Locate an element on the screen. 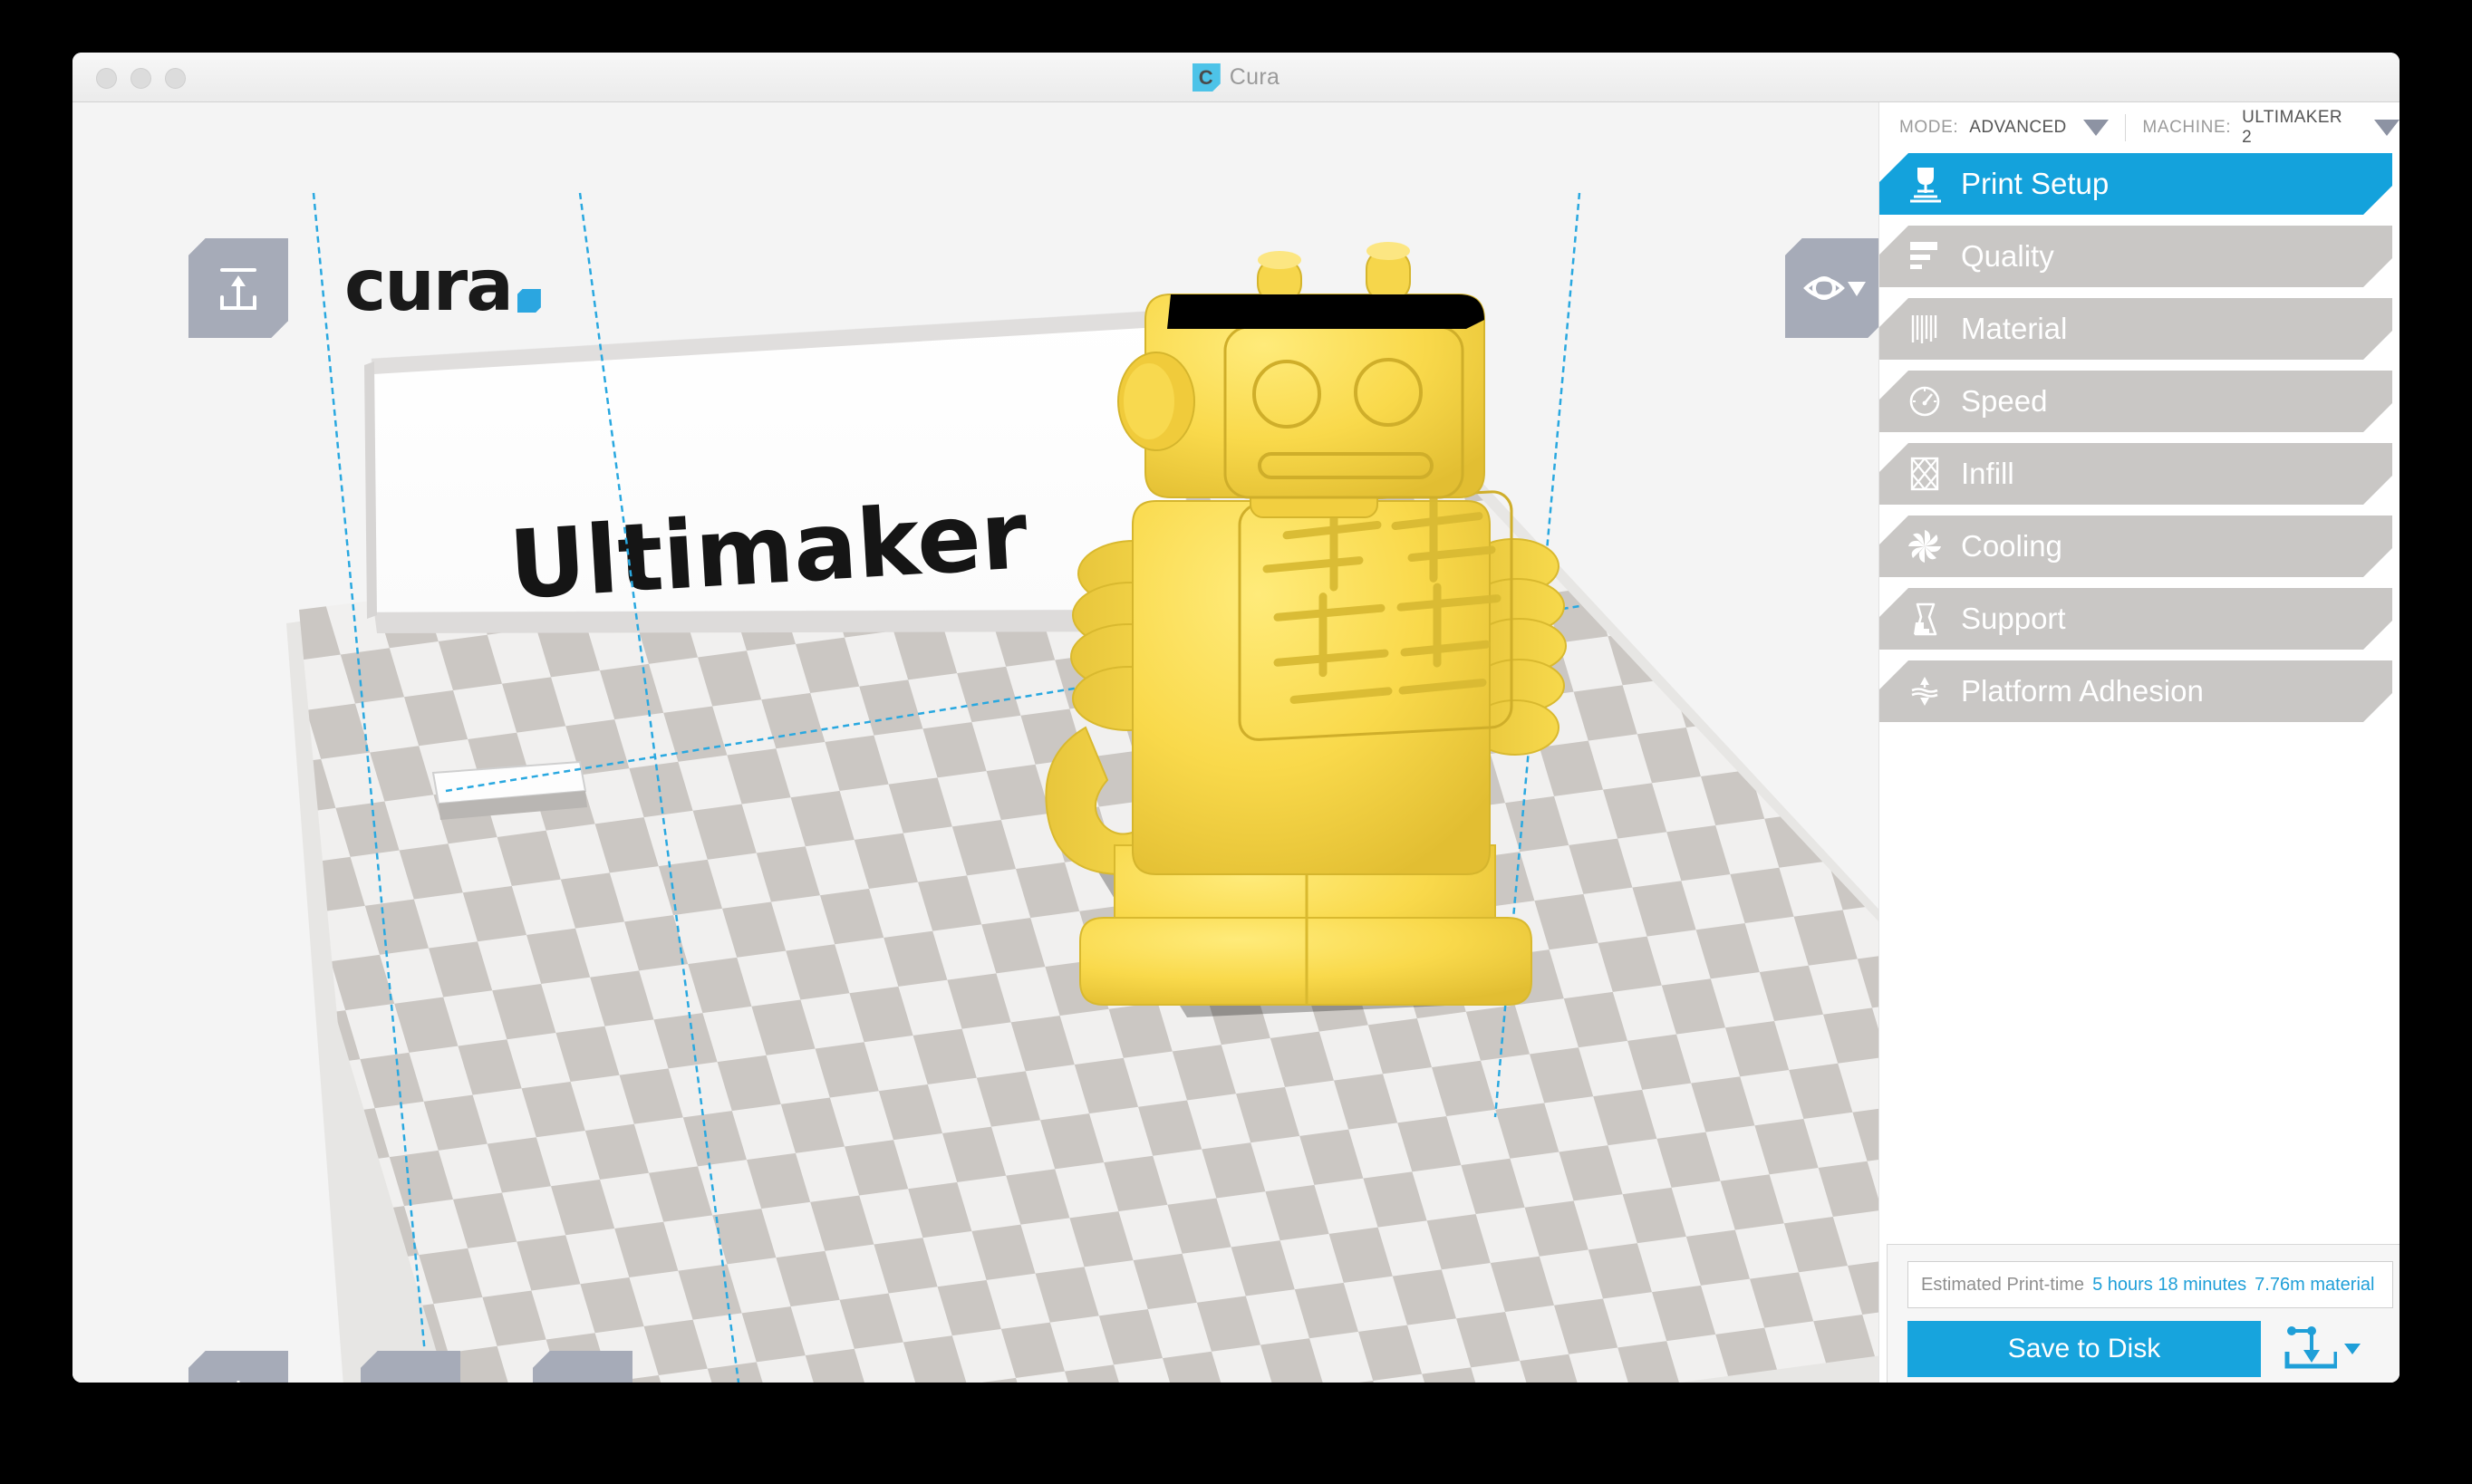 The width and height of the screenshot is (2472, 1484). open-file-button is located at coordinates (238, 288).